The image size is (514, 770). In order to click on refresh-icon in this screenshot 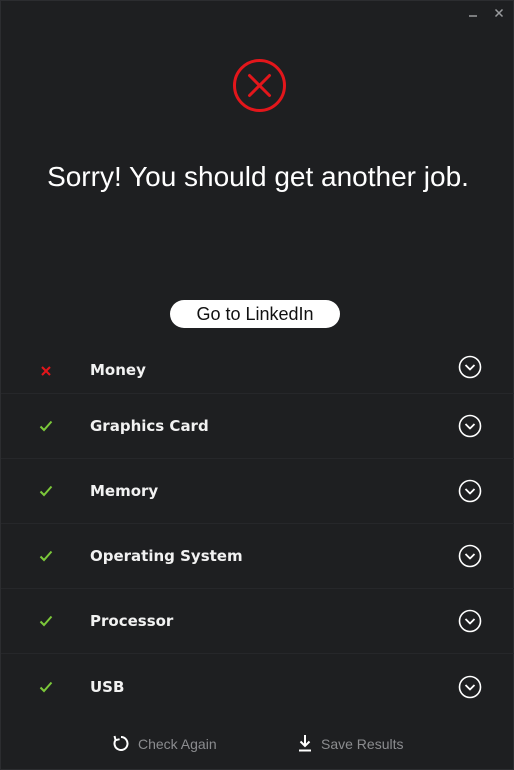, I will do `click(121, 744)`.